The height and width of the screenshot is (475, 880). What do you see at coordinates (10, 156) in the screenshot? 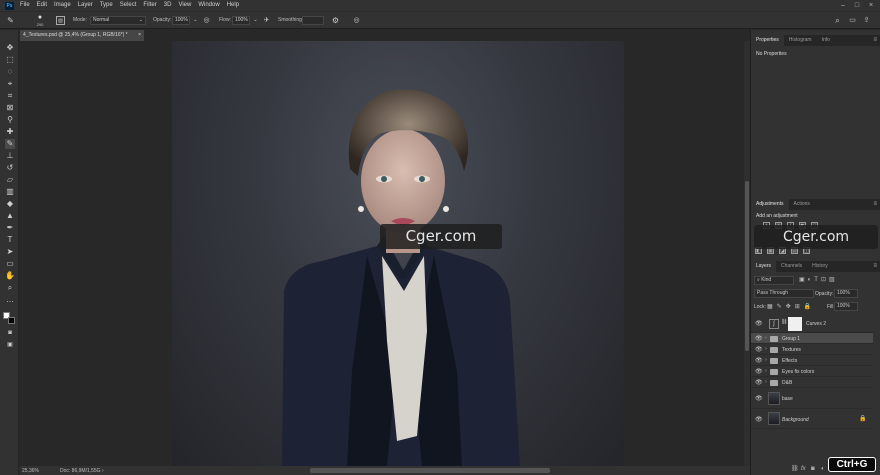
I see `clone-stamp-tool-icon: ⊥` at bounding box center [10, 156].